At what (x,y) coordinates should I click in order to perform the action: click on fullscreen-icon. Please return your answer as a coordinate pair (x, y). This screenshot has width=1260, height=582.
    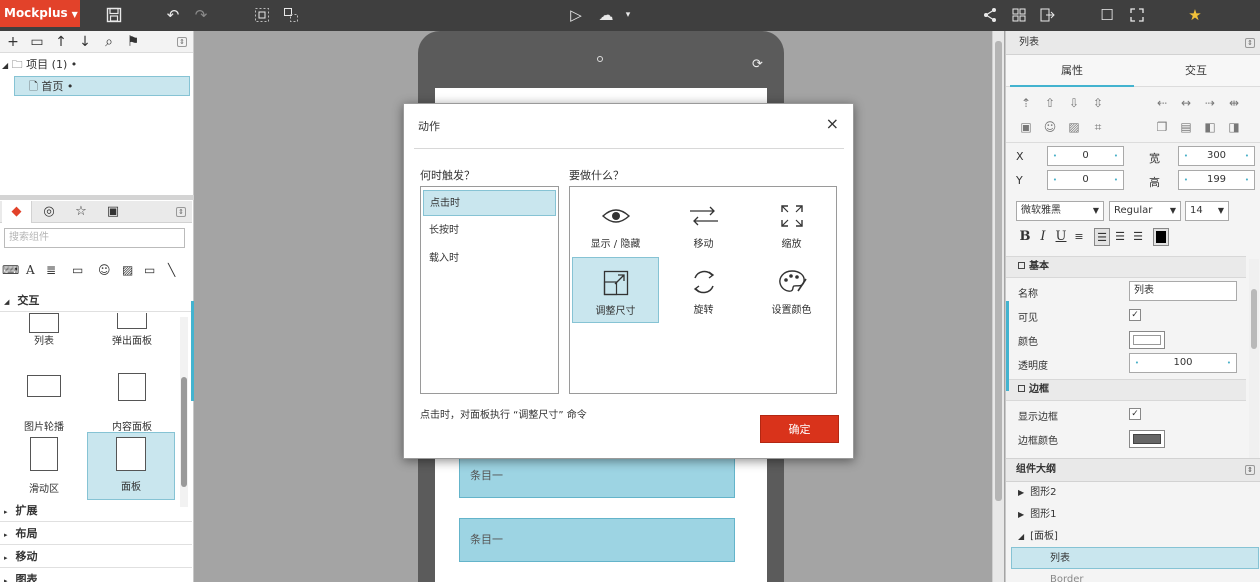
    Looking at the image, I should click on (1137, 15).